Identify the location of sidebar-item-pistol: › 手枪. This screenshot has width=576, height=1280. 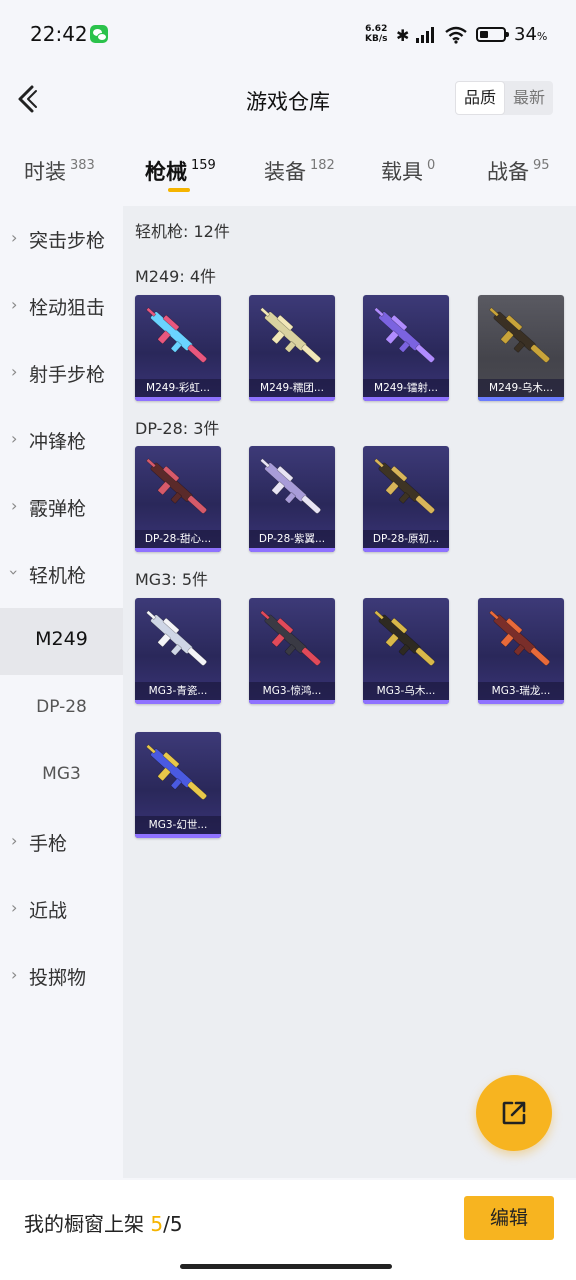
(61, 842).